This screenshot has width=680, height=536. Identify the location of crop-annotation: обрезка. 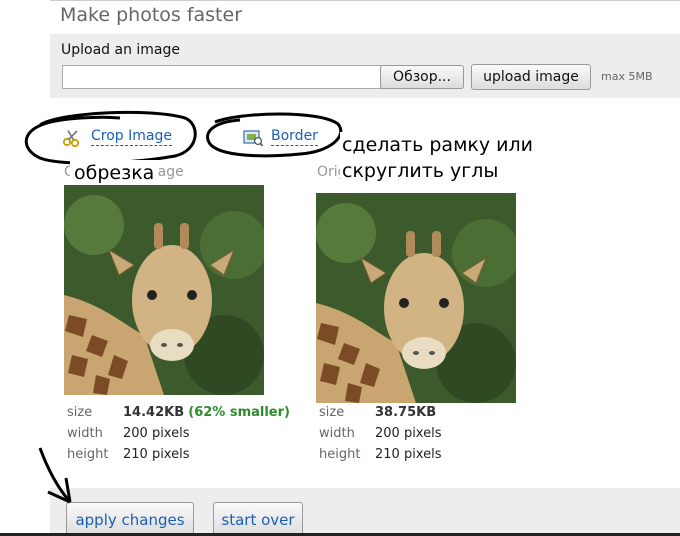
(114, 173).